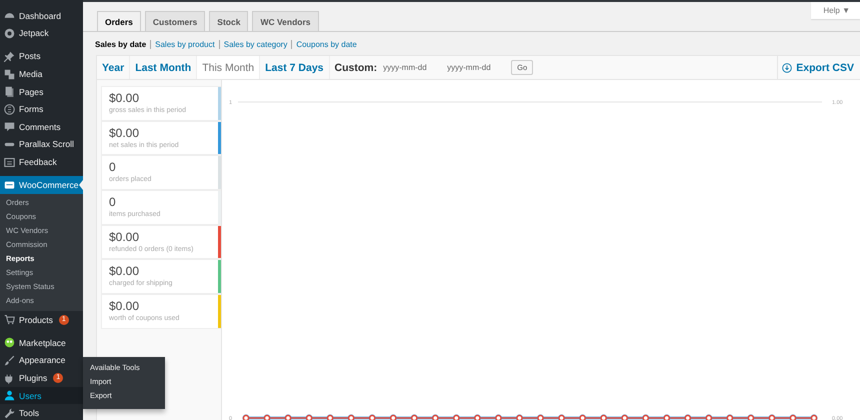 The height and width of the screenshot is (420, 860). What do you see at coordinates (835, 10) in the screenshot?
I see `help-tab: Help ▼` at bounding box center [835, 10].